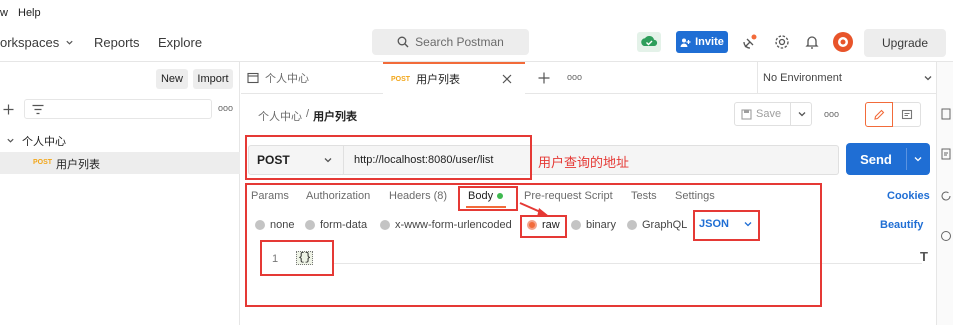 The image size is (953, 325). I want to click on radio-label: none, so click(282, 225).